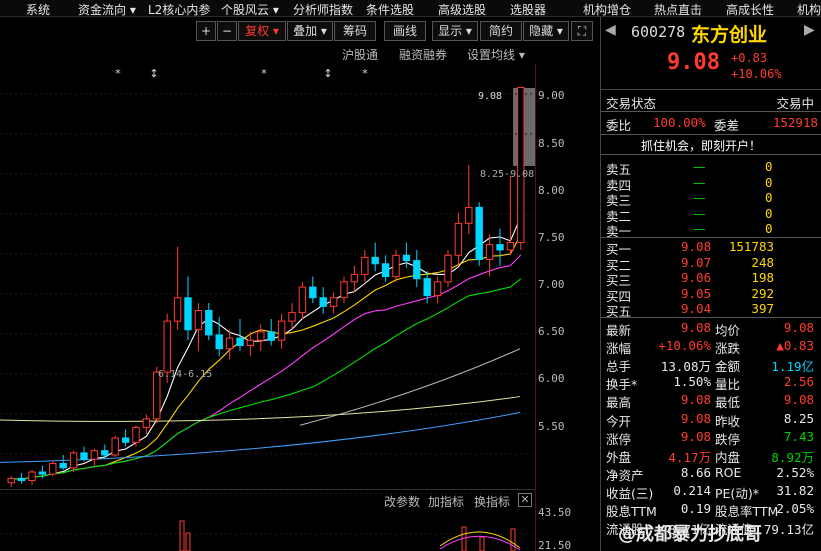 This screenshot has width=821, height=551. What do you see at coordinates (619, 457) in the screenshot?
I see `stat-label: 外盘` at bounding box center [619, 457].